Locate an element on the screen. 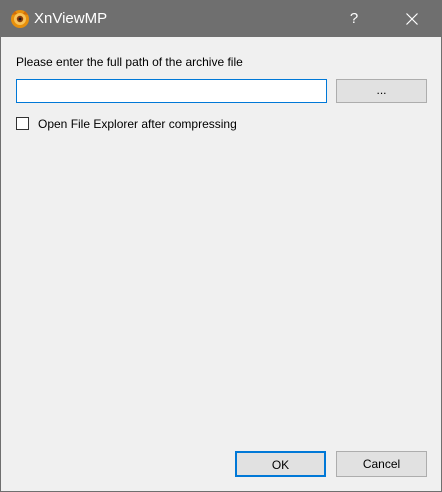  close-icon is located at coordinates (412, 19).